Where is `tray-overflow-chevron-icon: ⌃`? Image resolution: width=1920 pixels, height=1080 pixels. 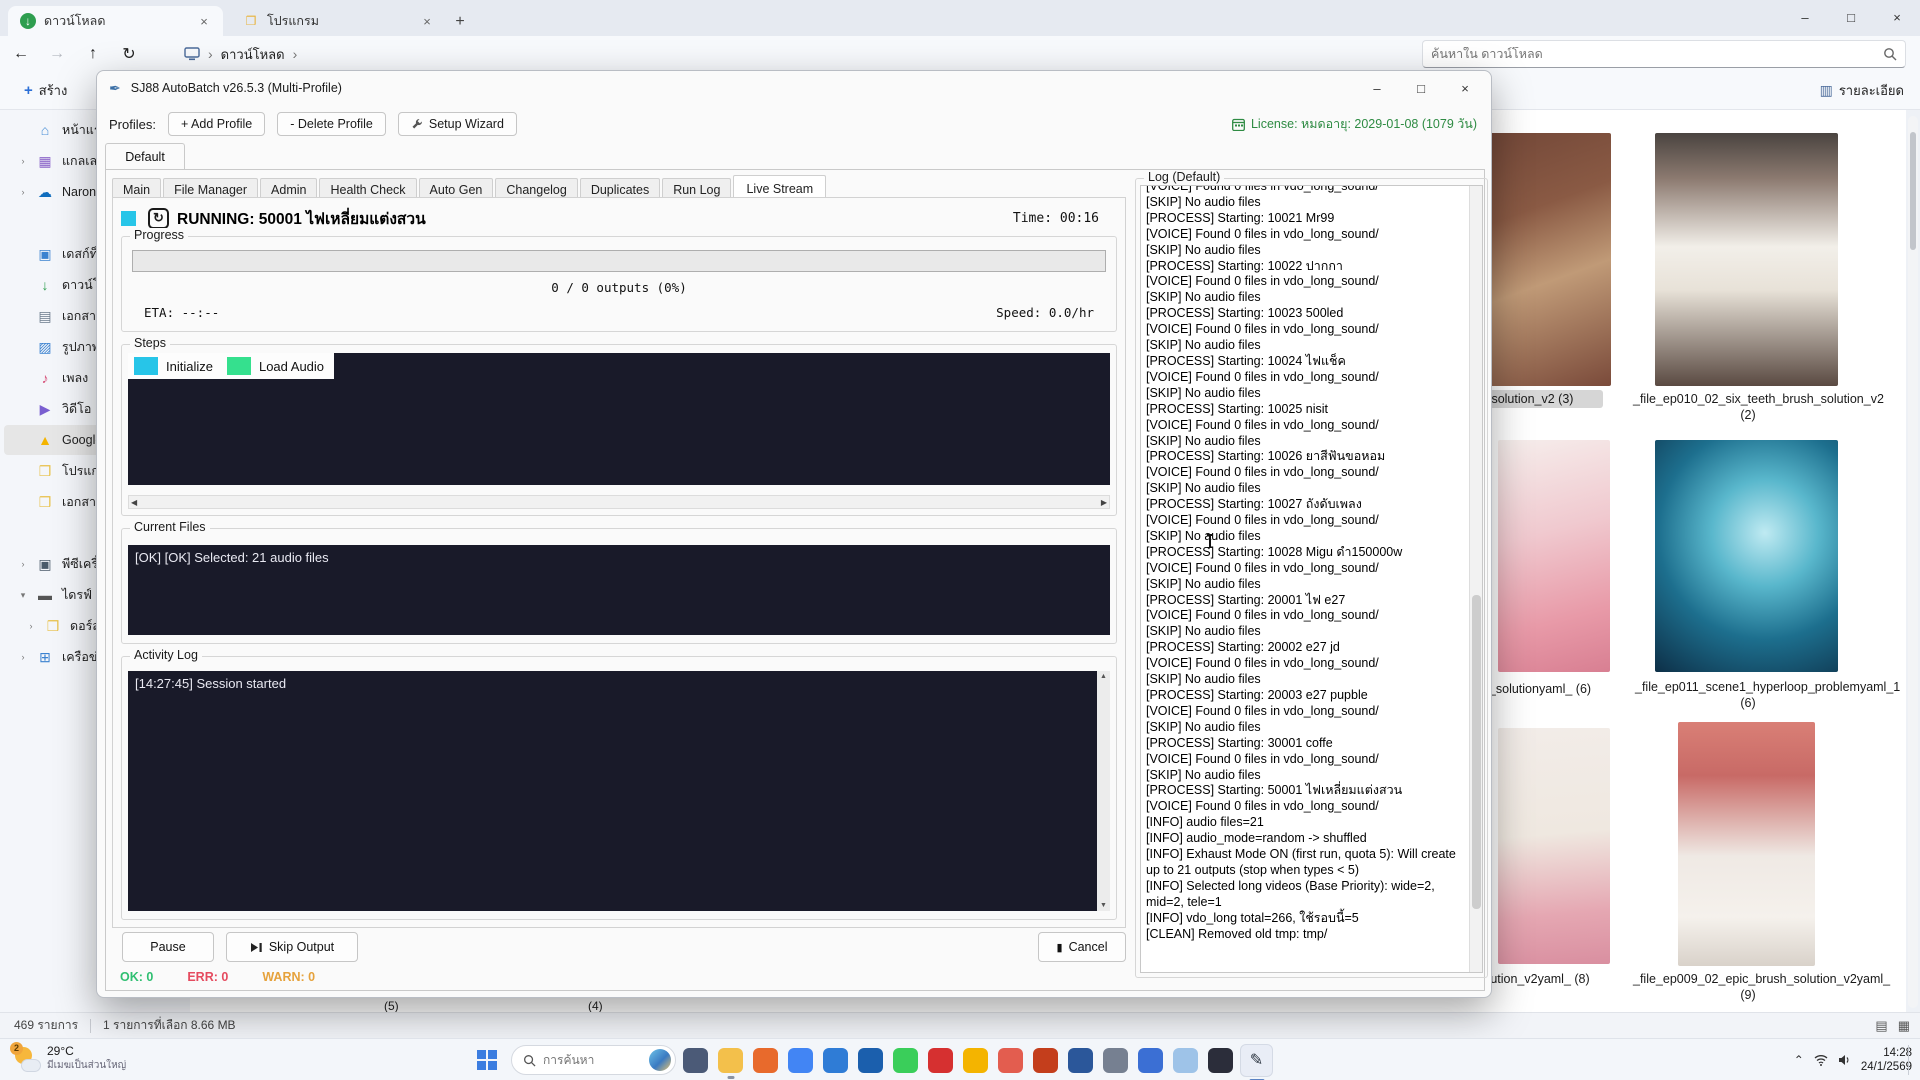 tray-overflow-chevron-icon: ⌃ is located at coordinates (1799, 1060).